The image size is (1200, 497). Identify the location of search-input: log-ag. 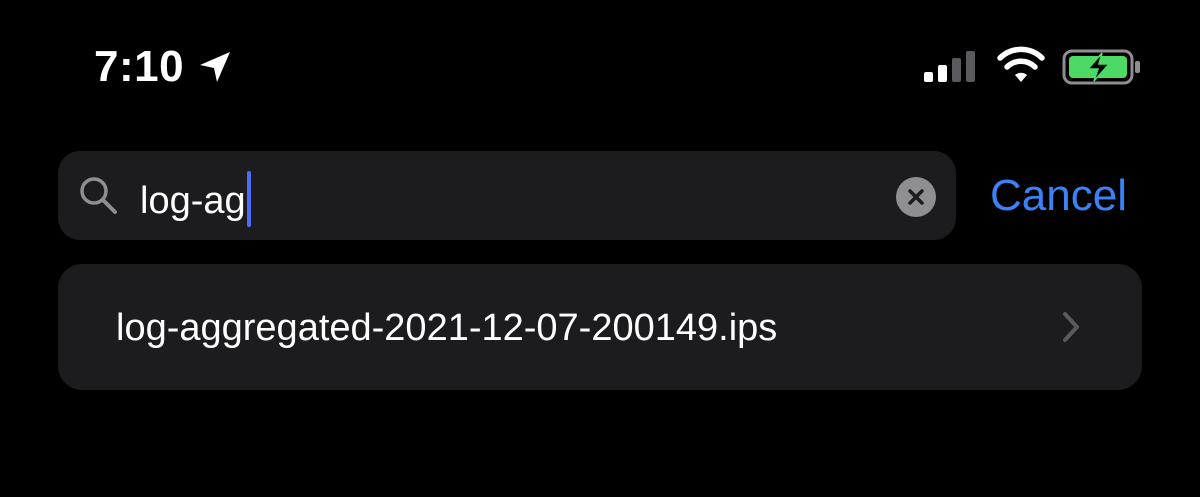
(195, 199).